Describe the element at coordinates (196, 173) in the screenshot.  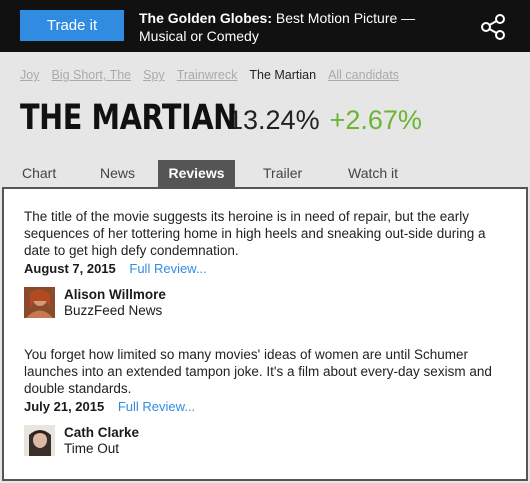
I see `tab-reviews: Reviews` at that location.